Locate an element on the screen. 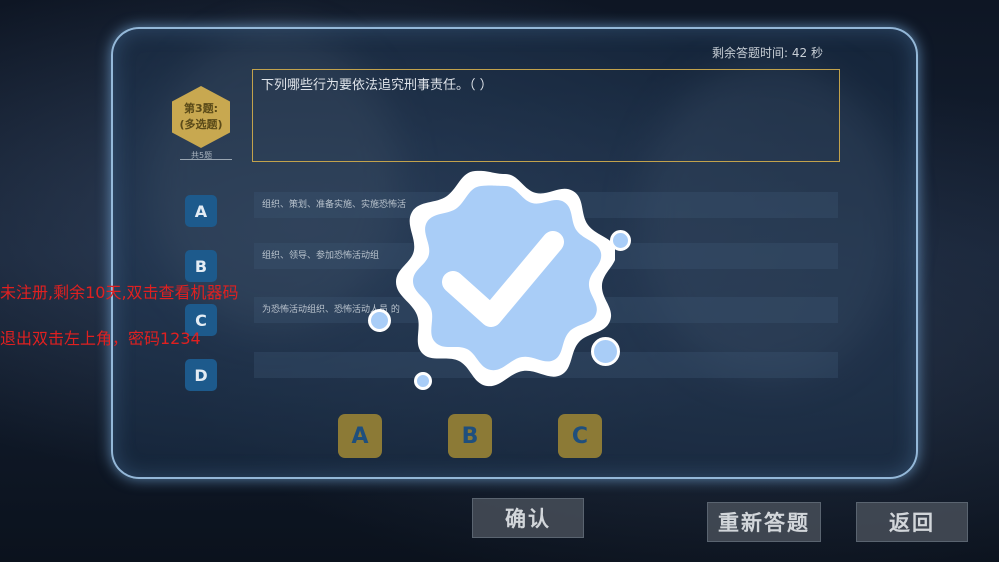  registration-notice-line2: 退出双击左上角，密码1234 is located at coordinates (100, 338).